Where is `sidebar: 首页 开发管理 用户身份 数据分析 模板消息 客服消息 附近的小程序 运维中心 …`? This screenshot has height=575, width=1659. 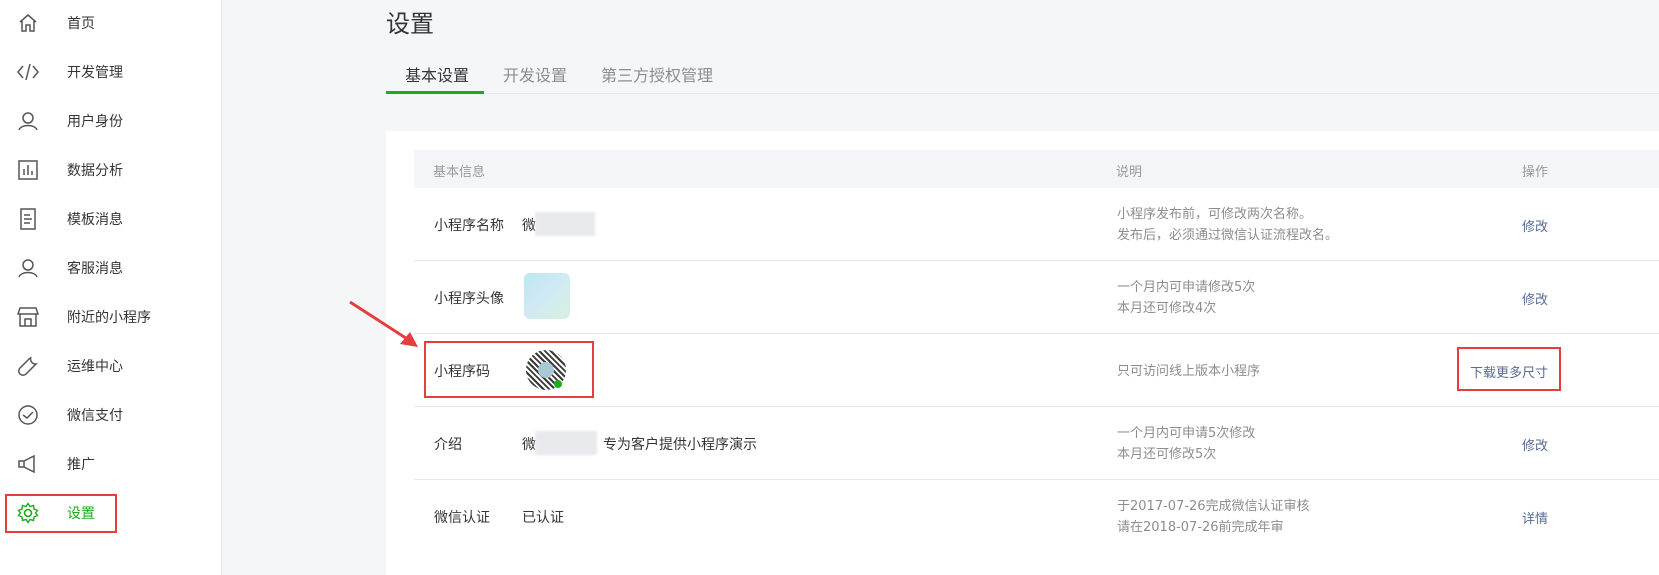
sidebar: 首页 开发管理 用户身份 数据分析 模板消息 客服消息 附近的小程序 运维中心 … is located at coordinates (111, 287).